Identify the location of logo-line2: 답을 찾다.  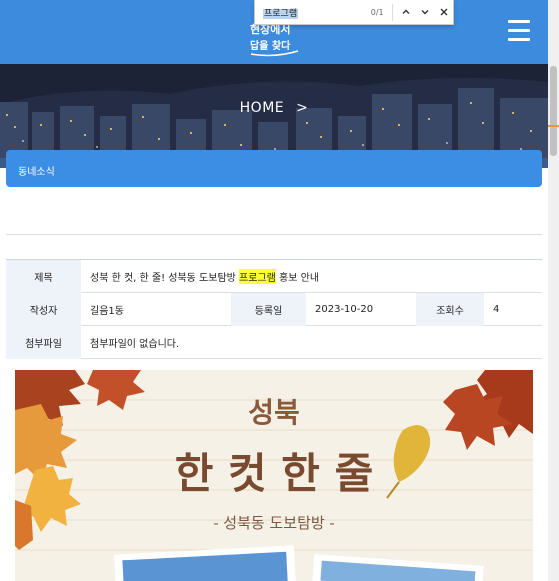
(270, 45).